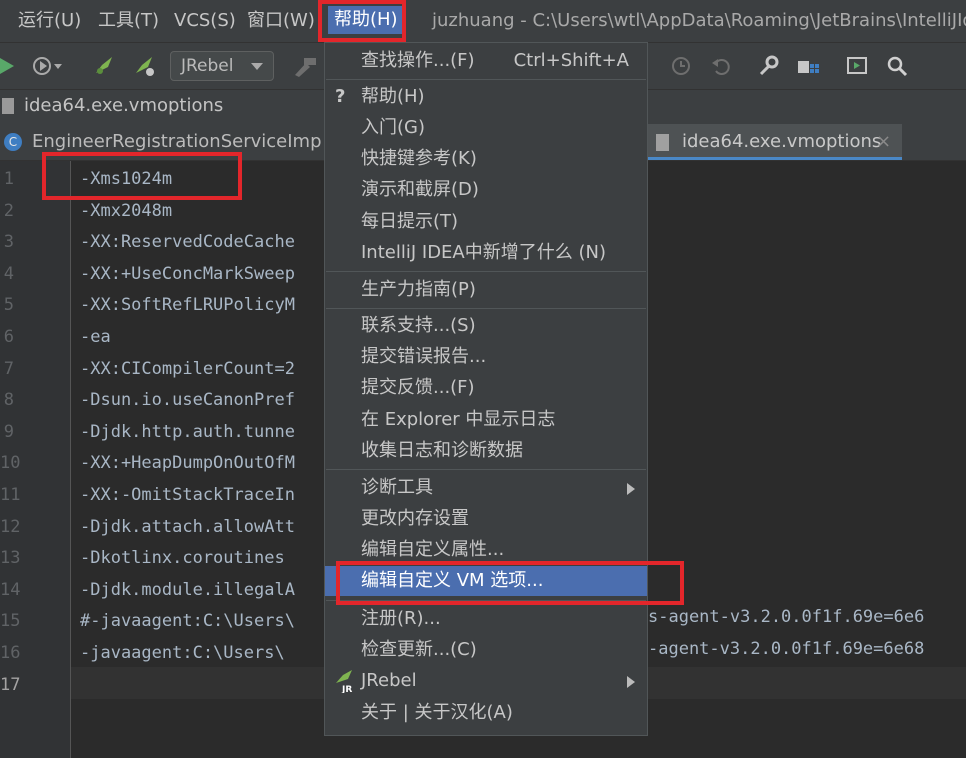 The width and height of the screenshot is (966, 758). I want to click on menu-item-label: 快捷键参考(K), so click(419, 158).